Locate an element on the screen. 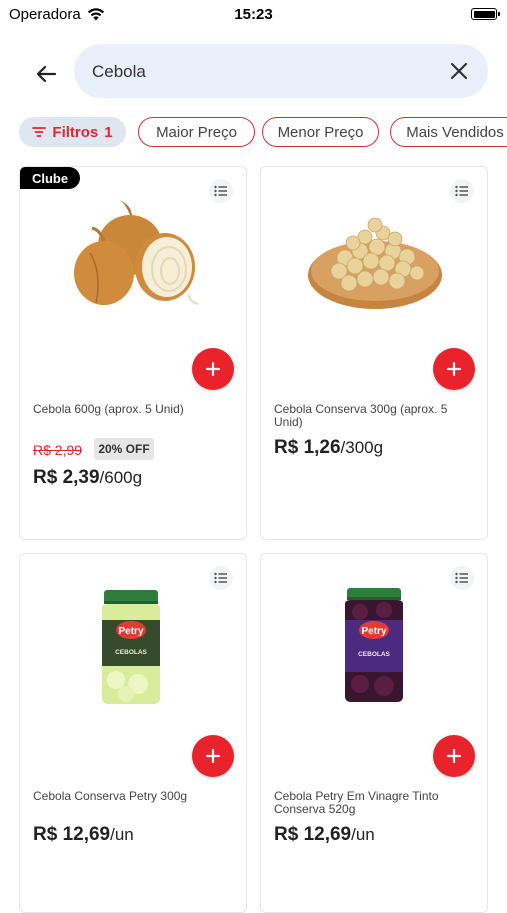  pickled-onion-jar-icon: Petry CEBOLAS is located at coordinates (131, 647).